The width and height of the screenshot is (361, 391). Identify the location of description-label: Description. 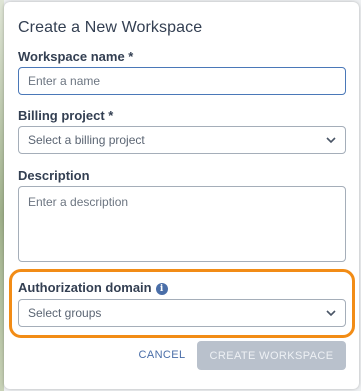
(54, 175).